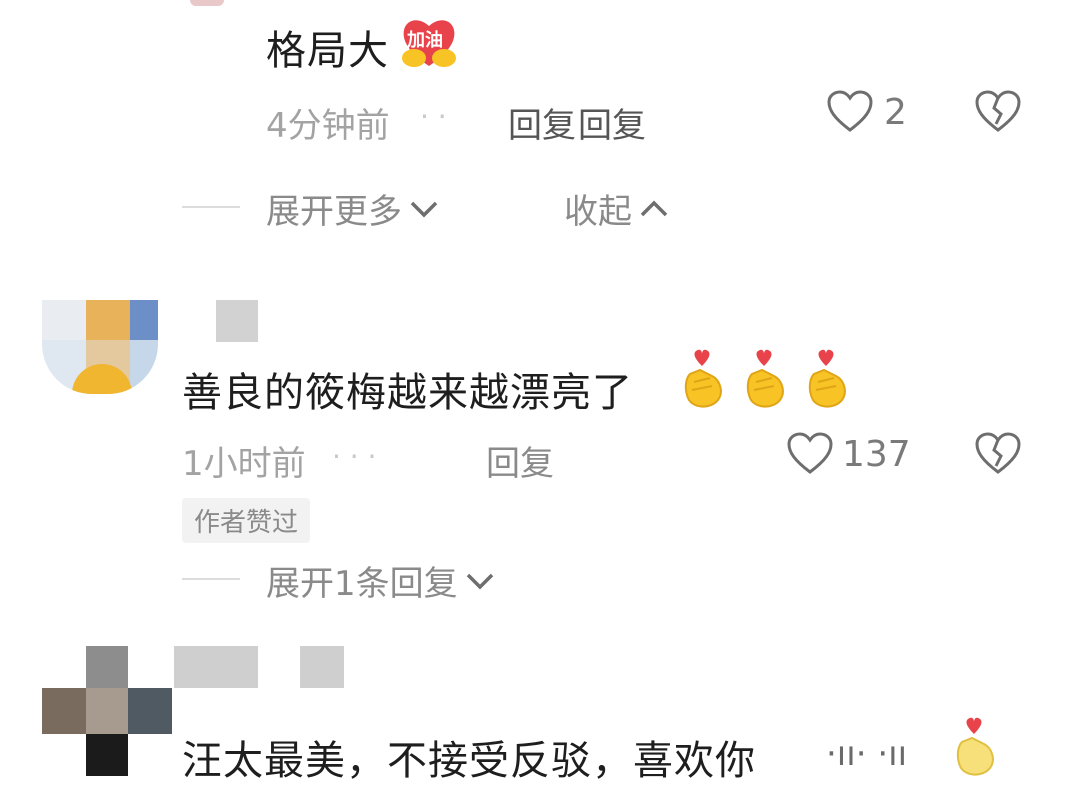  Describe the element at coordinates (407, 393) in the screenshot. I see `comment-2-text: 善良的筱梅越来越漂亮了` at that location.